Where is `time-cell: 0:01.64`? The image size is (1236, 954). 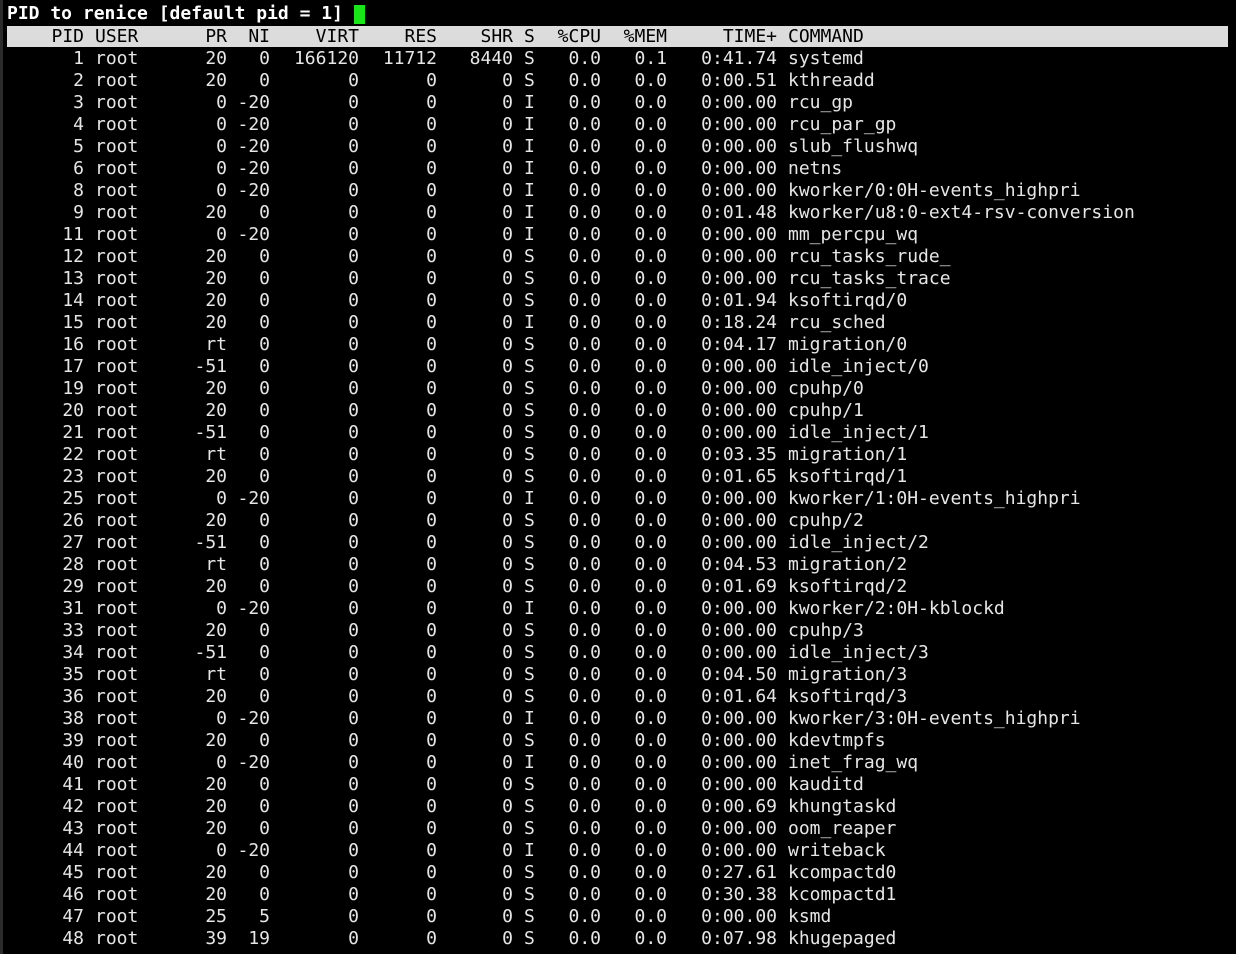
time-cell: 0:01.64 is located at coordinates (739, 696).